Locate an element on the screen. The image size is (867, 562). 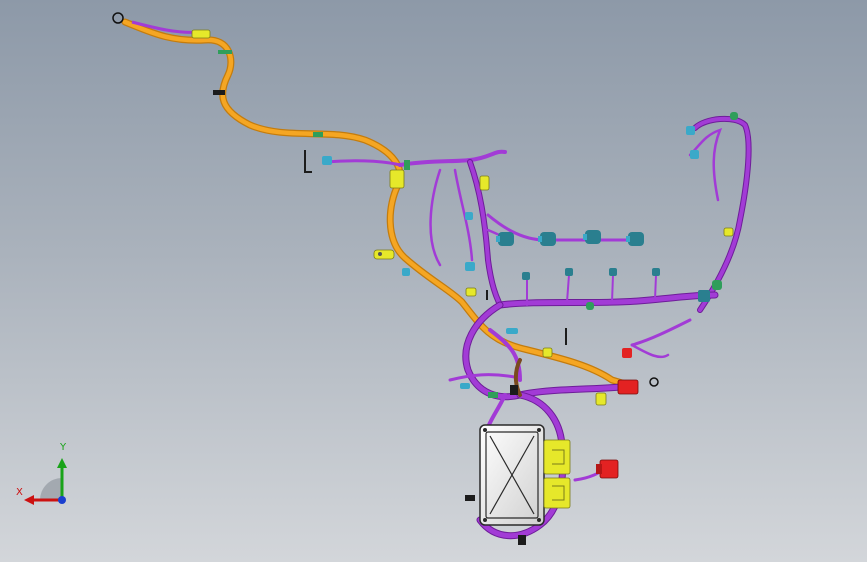
axis-x-label: X is located at coordinates (19, 492).